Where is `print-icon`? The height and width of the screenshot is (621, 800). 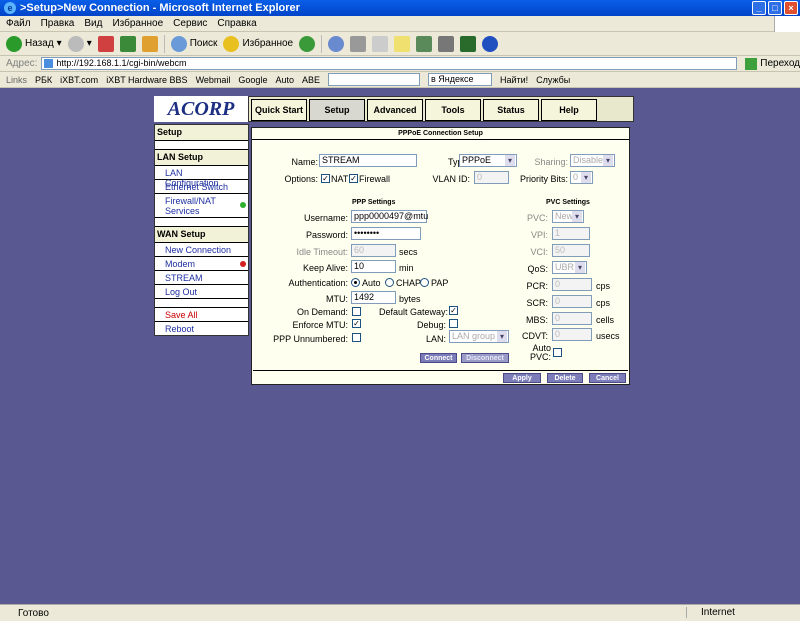
print-icon is located at coordinates (358, 43).